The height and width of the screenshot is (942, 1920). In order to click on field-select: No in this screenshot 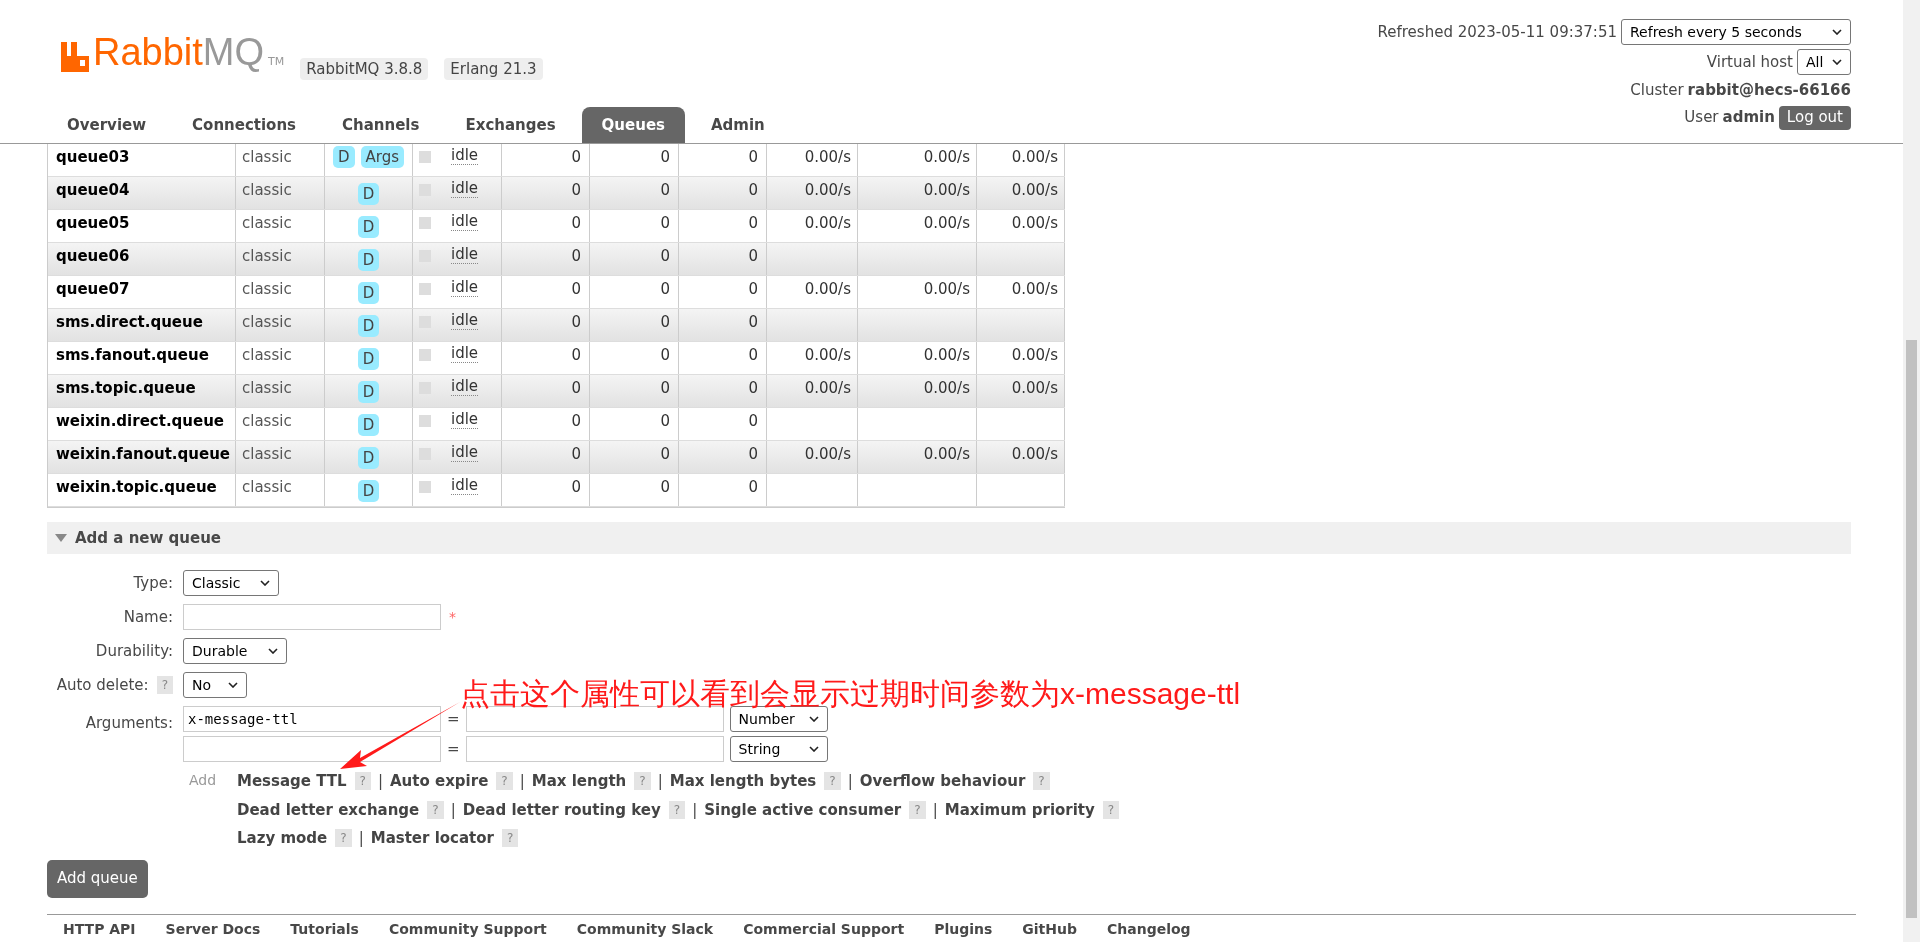, I will do `click(215, 685)`.